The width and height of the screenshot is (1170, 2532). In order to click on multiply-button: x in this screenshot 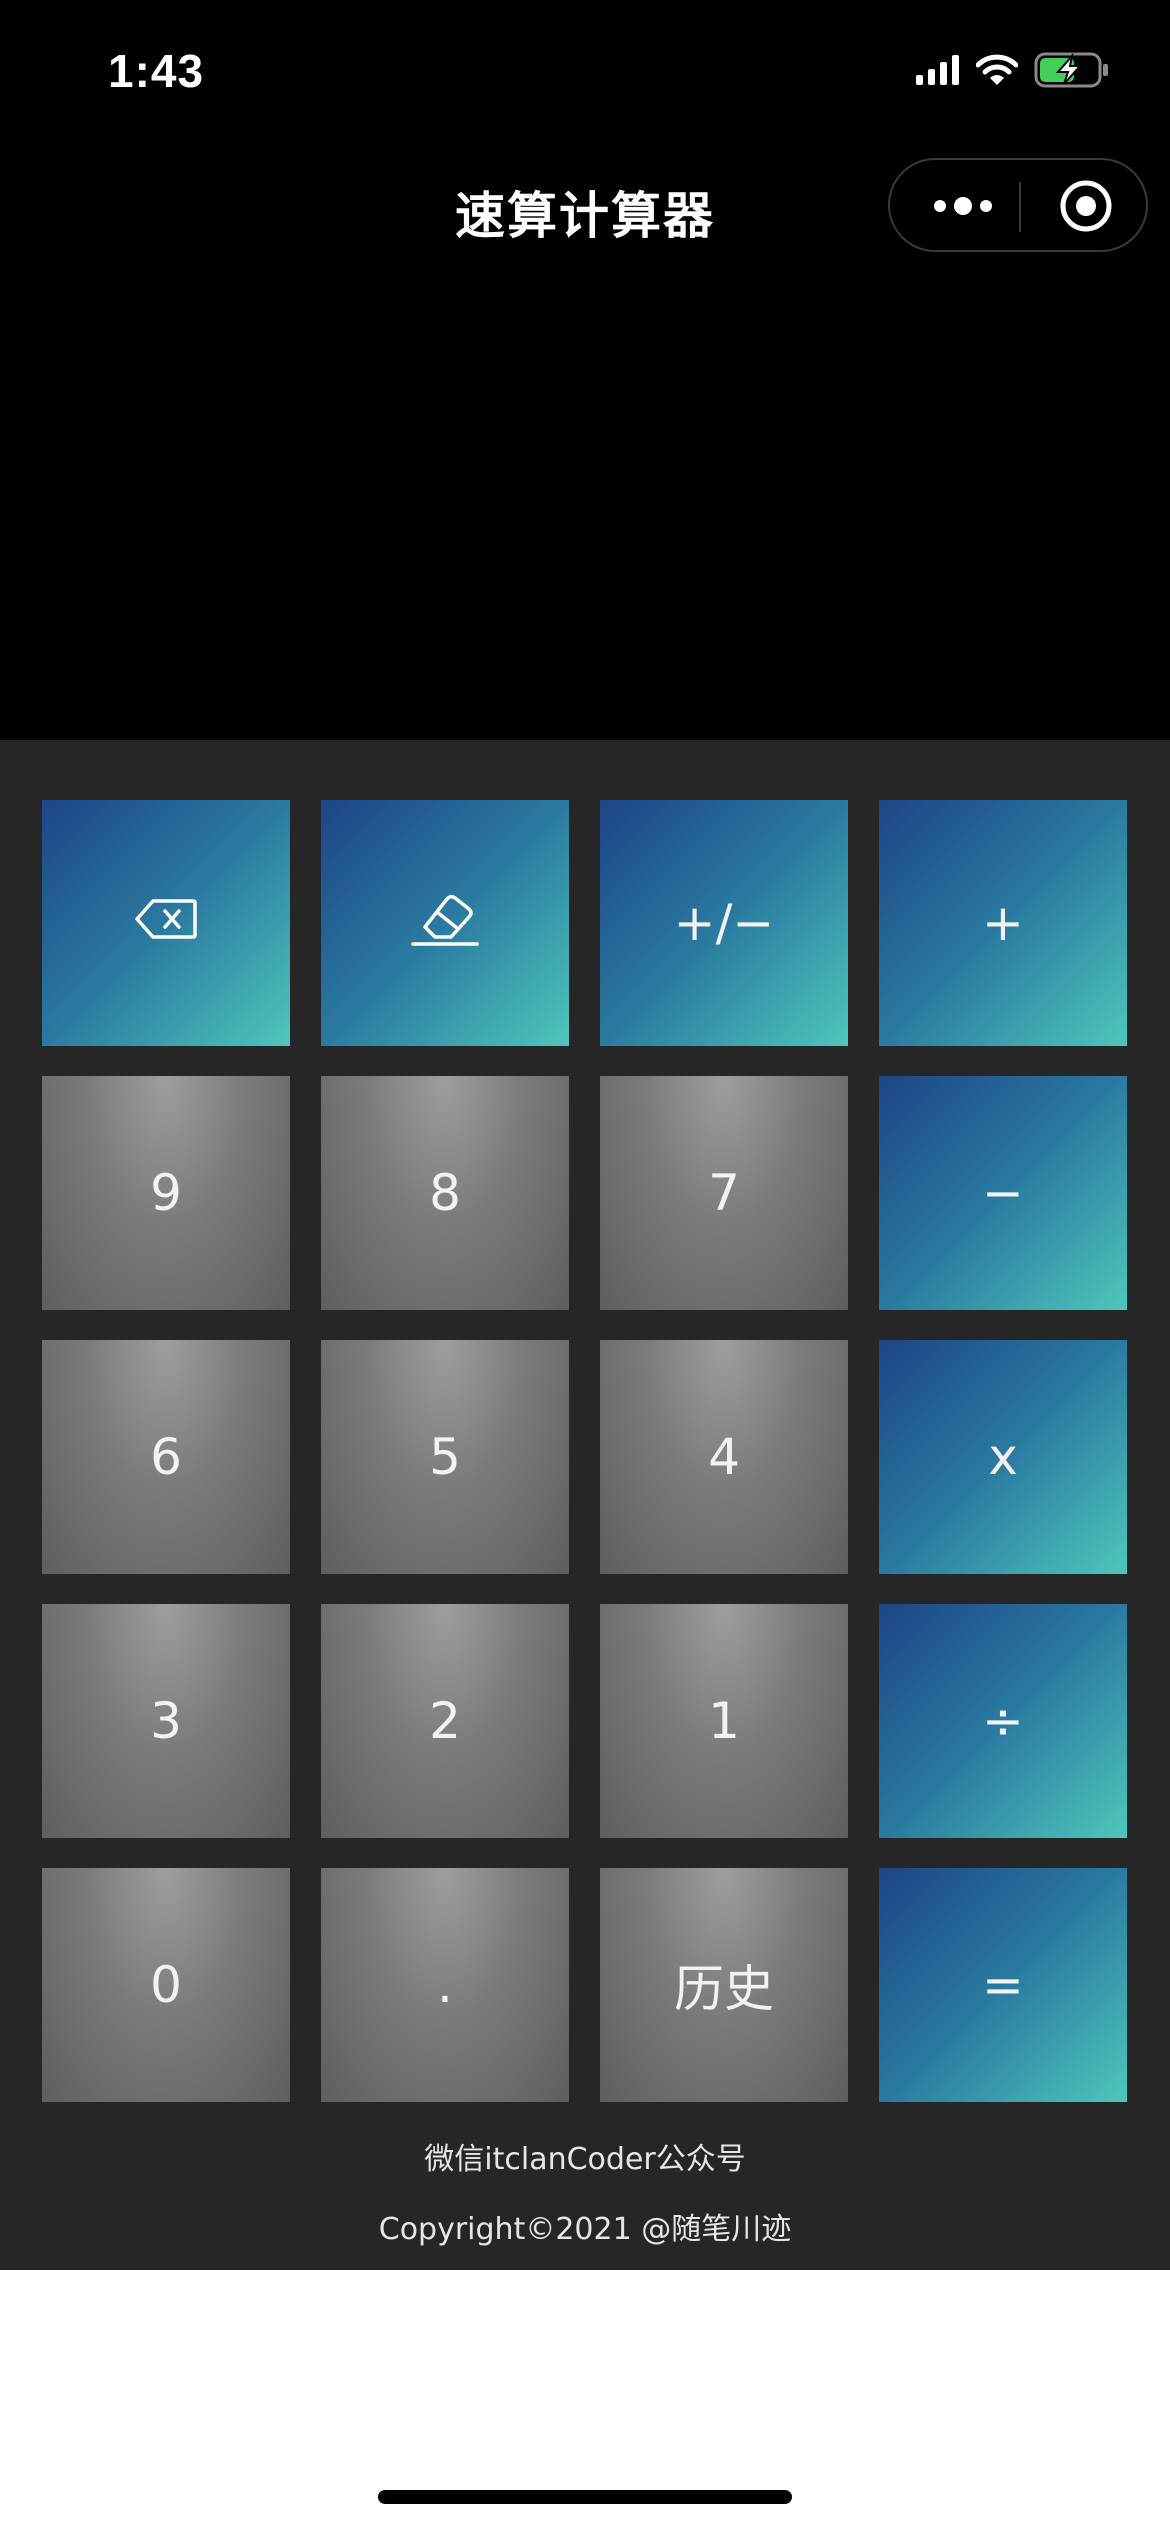, I will do `click(1003, 1457)`.